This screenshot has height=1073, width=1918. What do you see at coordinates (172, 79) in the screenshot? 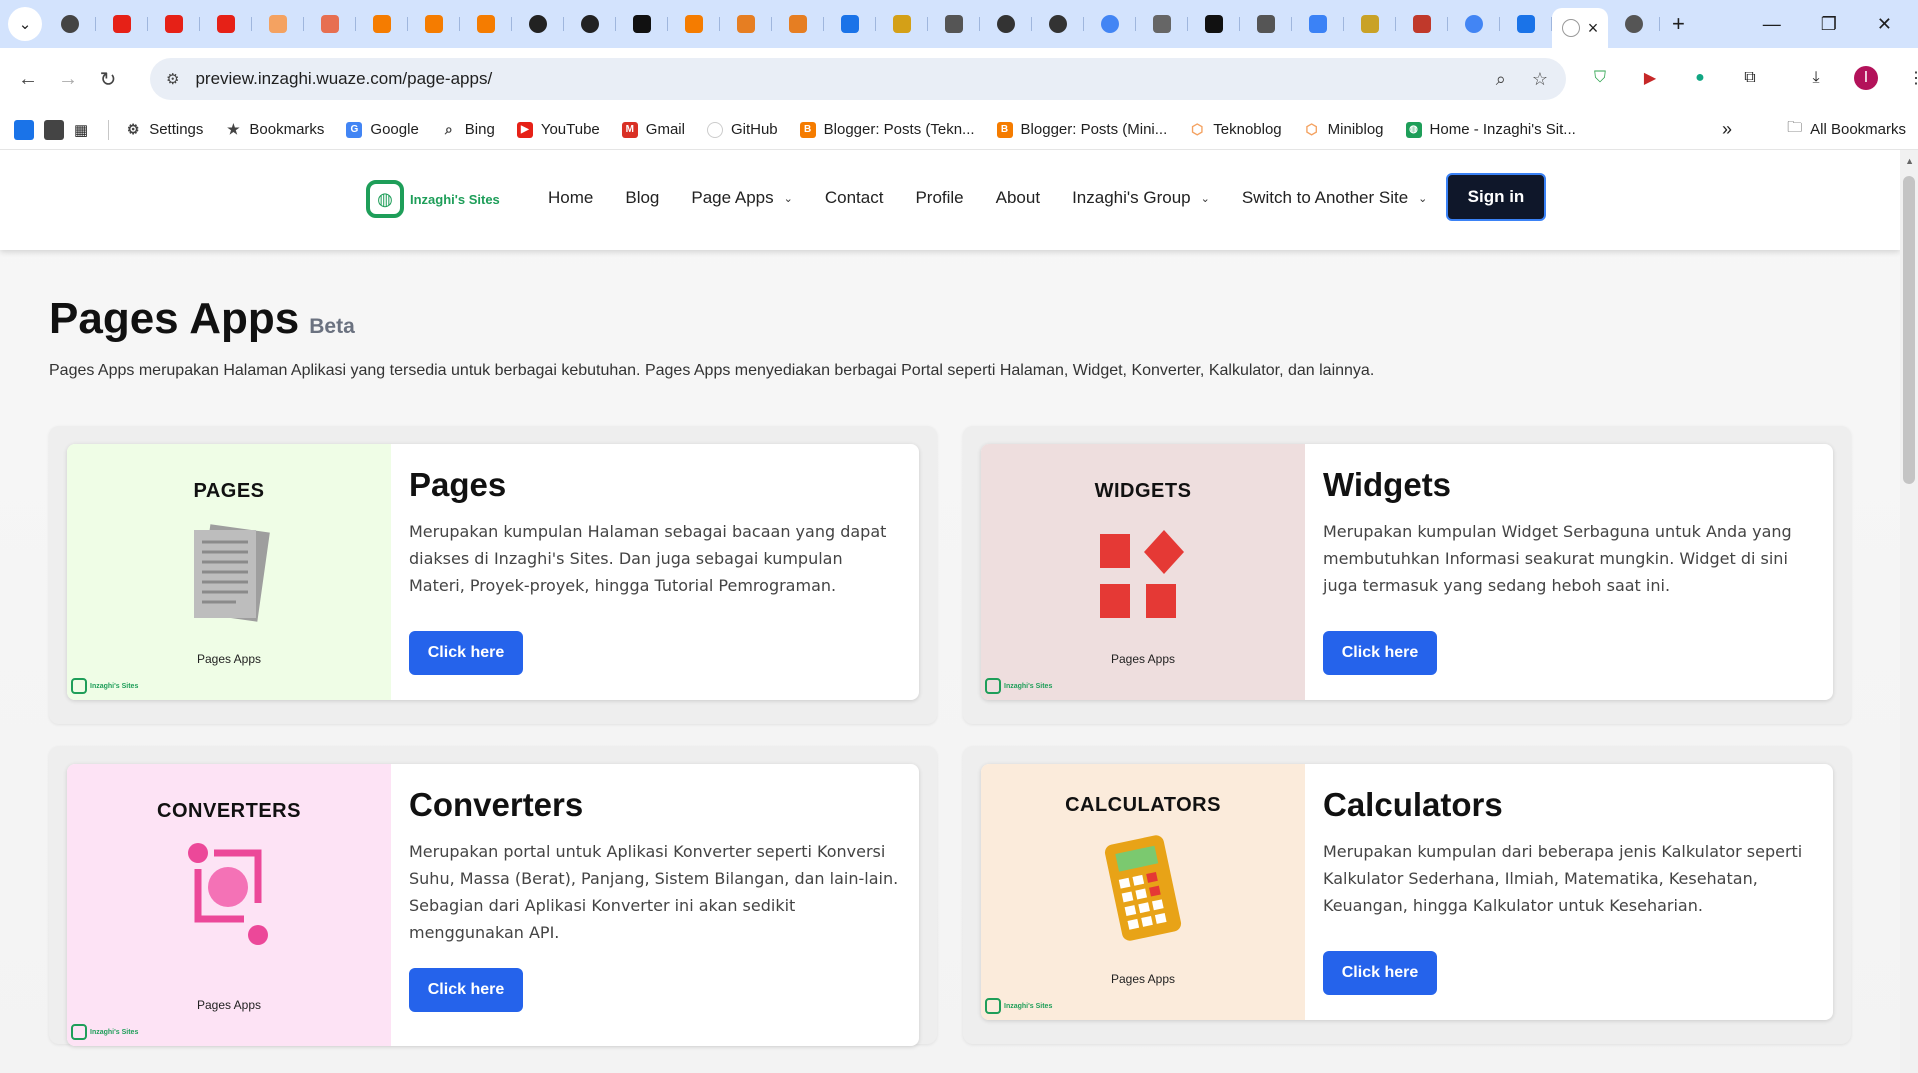
I see `site-info-icon: ⚙` at bounding box center [172, 79].